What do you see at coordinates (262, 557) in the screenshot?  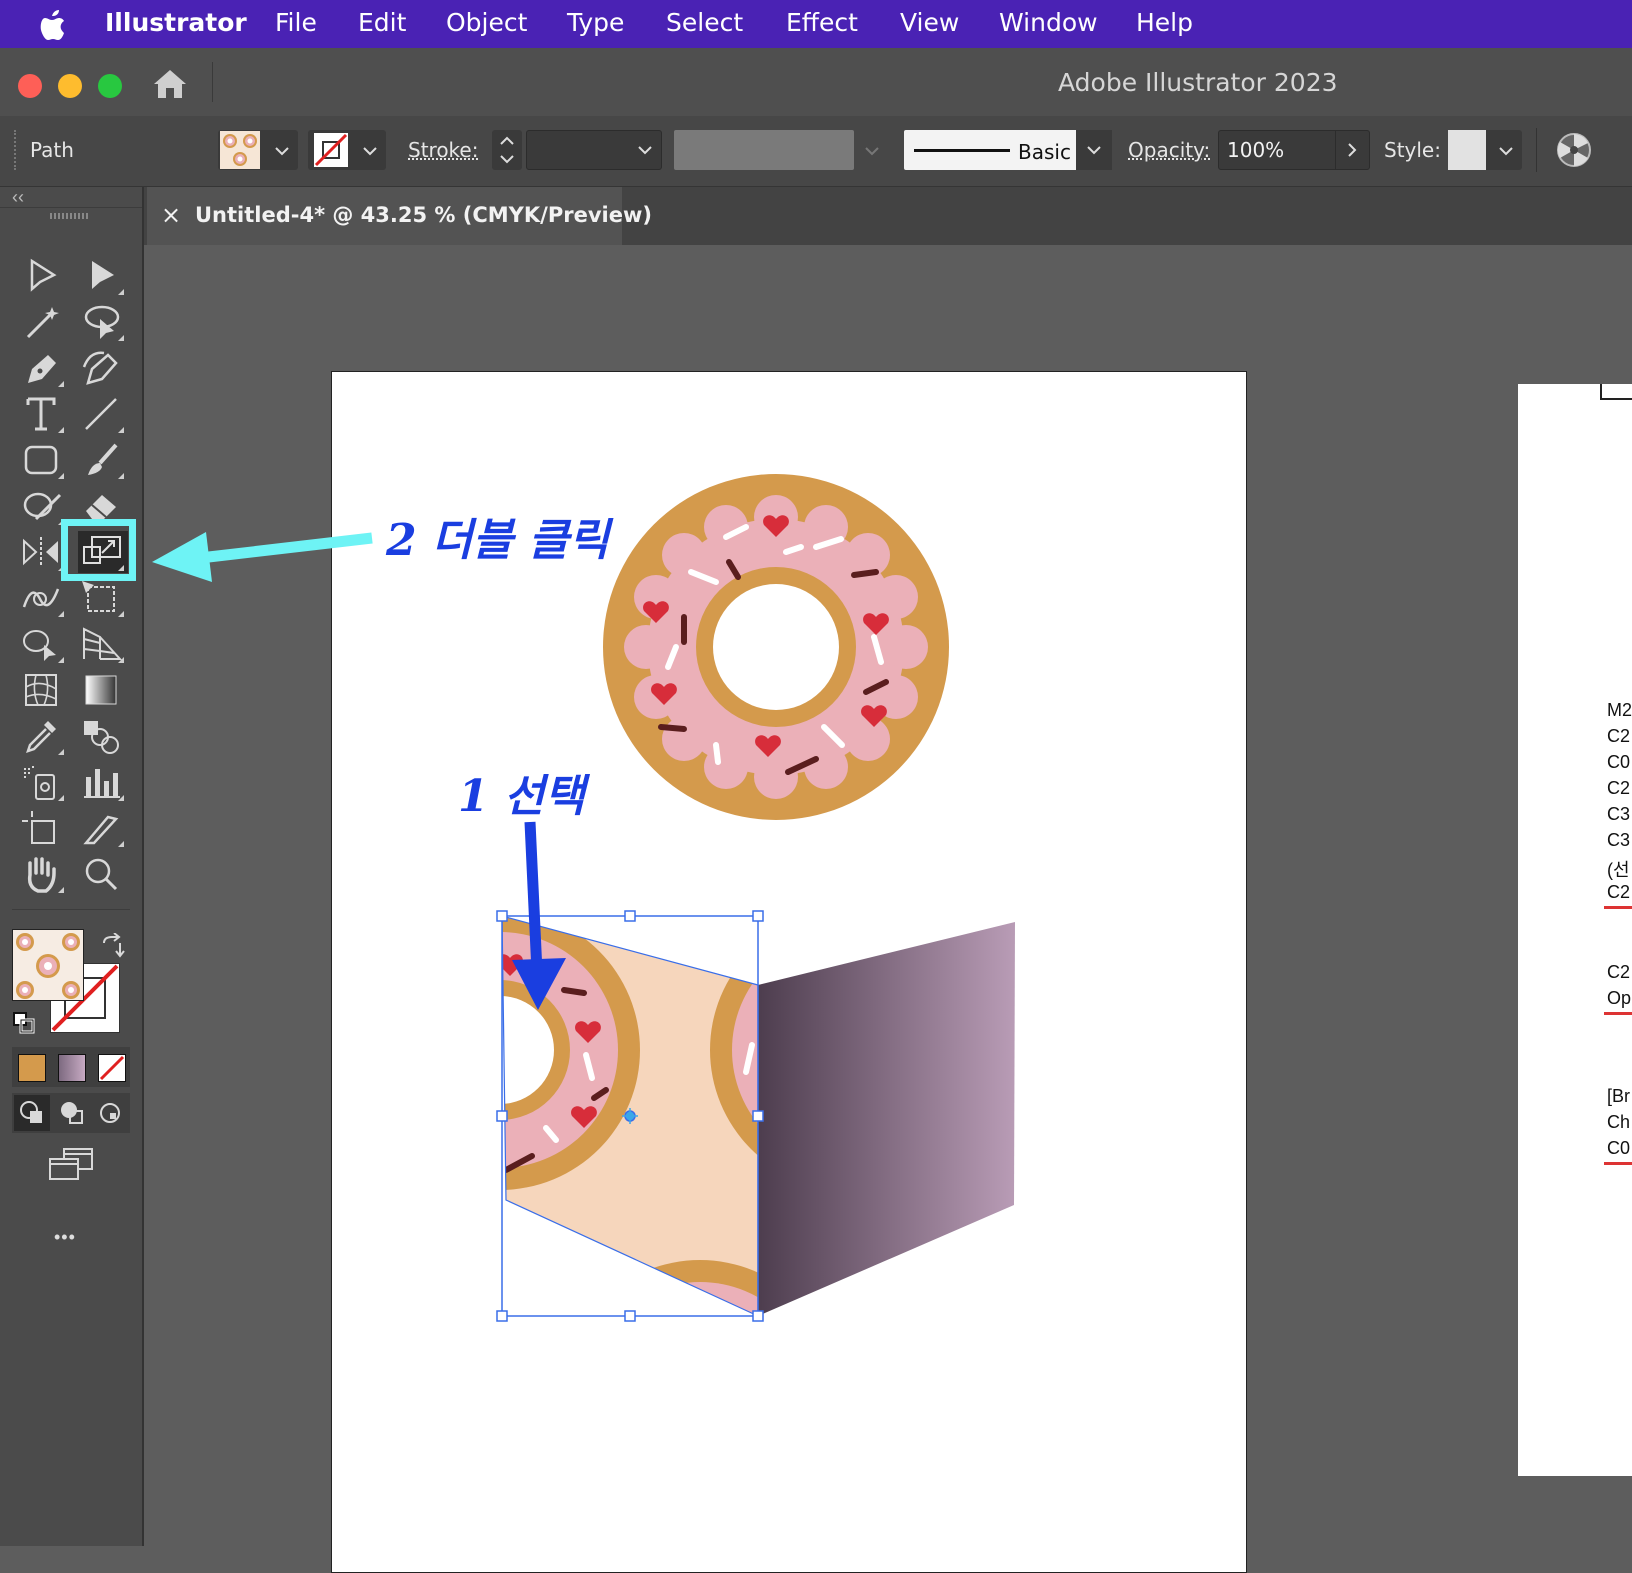 I see `annotation-arrow-cyan` at bounding box center [262, 557].